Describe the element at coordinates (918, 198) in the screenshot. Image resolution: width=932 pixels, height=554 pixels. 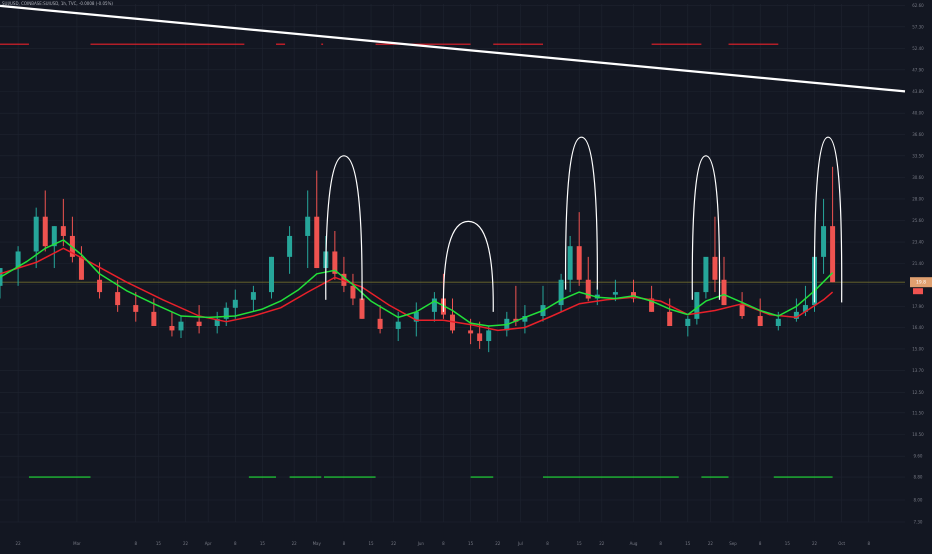
I see `y-tick-label: 28.00` at that location.